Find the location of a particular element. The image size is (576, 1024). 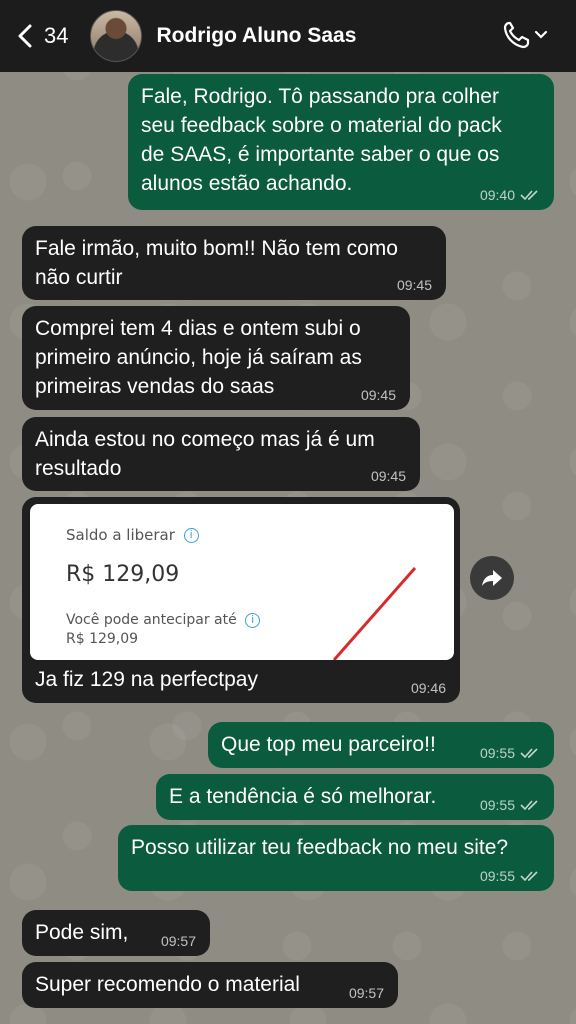

message-meta: 09:46 is located at coordinates (428, 688).